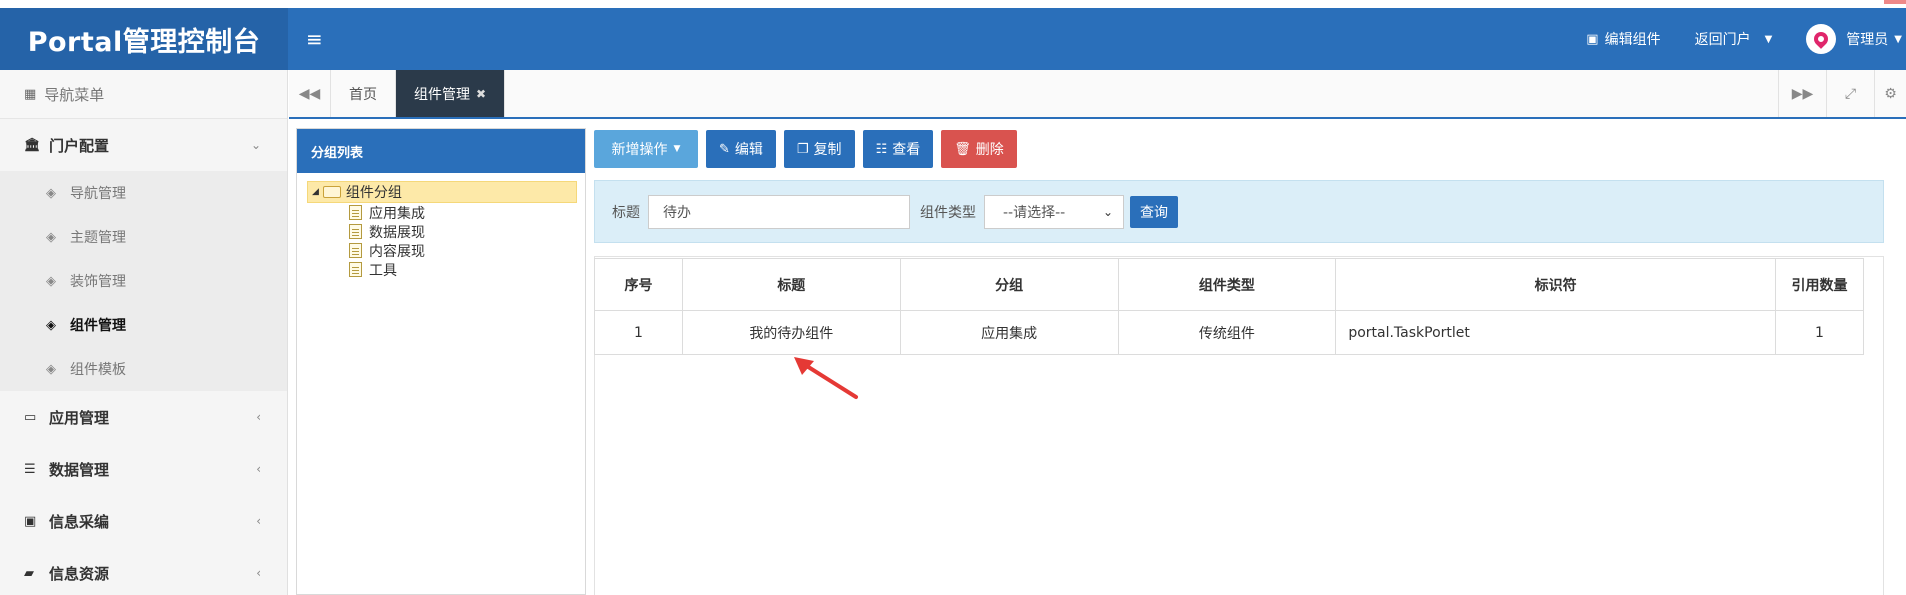 The width and height of the screenshot is (1906, 595). What do you see at coordinates (143, 571) in the screenshot?
I see `sidebar-group-info-resource: ▰ 信息资源 ‹` at bounding box center [143, 571].